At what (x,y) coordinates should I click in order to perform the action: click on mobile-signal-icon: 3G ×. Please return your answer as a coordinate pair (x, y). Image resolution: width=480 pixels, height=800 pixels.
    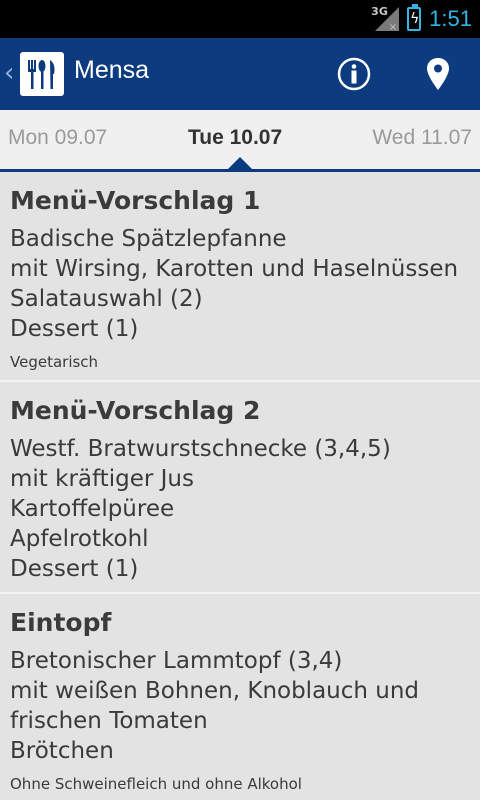
    Looking at the image, I should click on (385, 19).